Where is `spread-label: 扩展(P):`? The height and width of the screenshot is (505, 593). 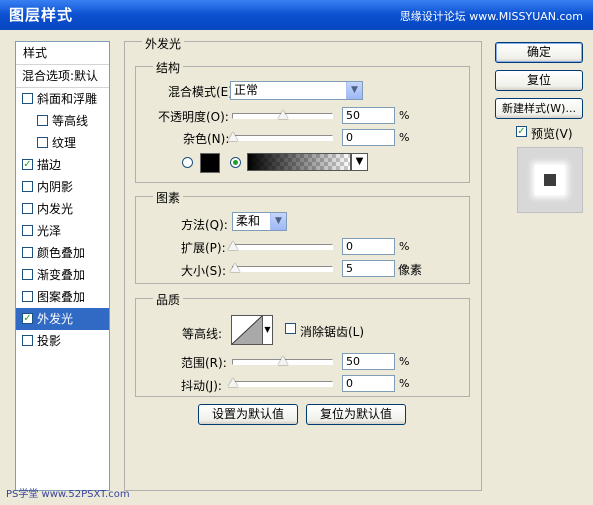 spread-label: 扩展(P): is located at coordinates (203, 248).